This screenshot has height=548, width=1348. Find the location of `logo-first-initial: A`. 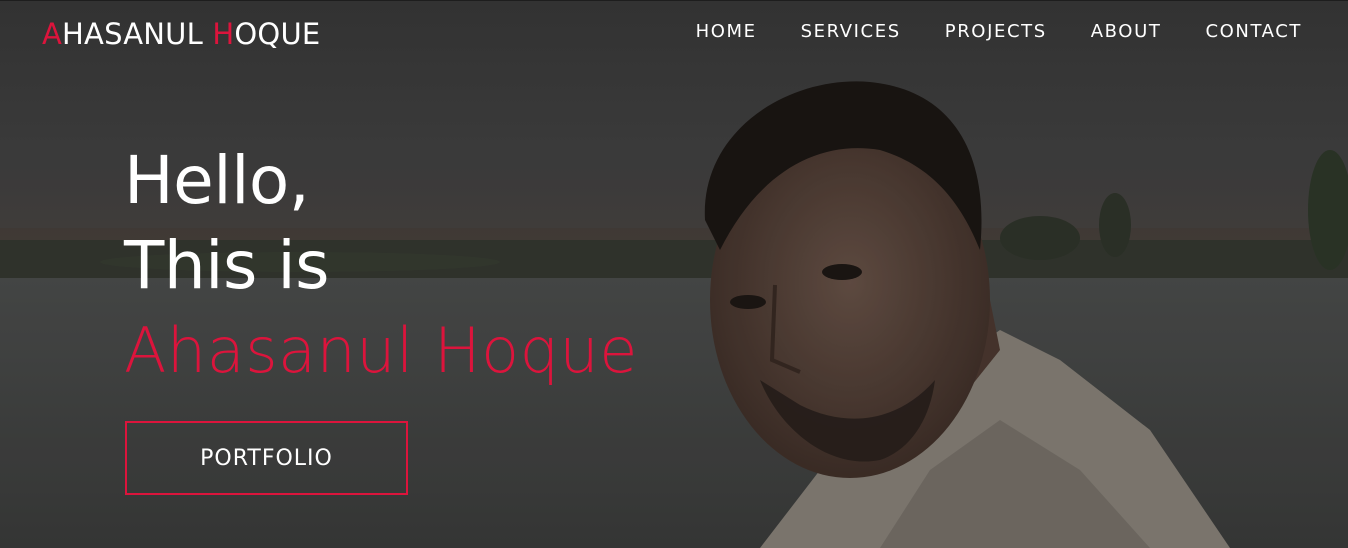

logo-first-initial: A is located at coordinates (52, 34).